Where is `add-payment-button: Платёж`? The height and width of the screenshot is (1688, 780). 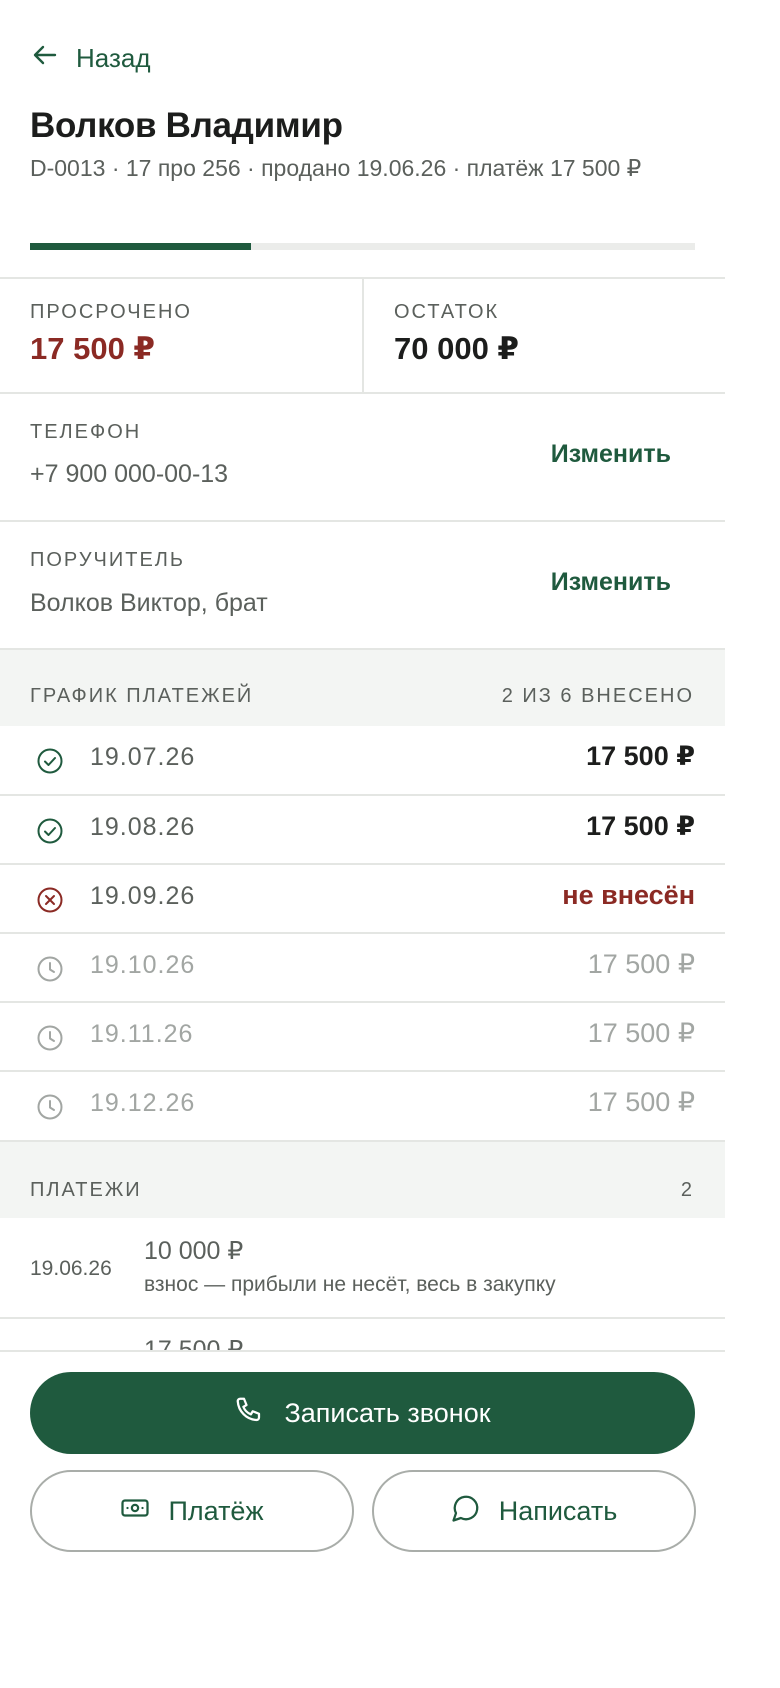 add-payment-button: Платёж is located at coordinates (192, 1511).